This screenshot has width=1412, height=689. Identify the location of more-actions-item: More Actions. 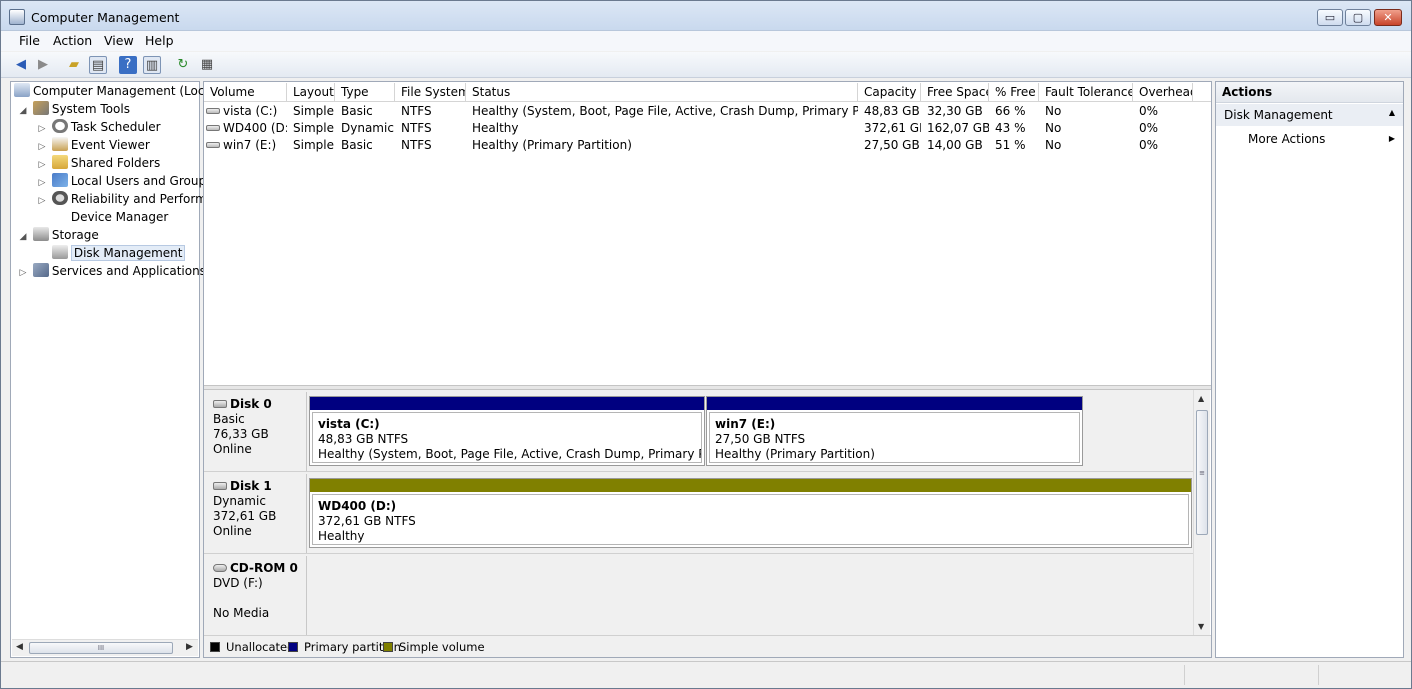
(1286, 139).